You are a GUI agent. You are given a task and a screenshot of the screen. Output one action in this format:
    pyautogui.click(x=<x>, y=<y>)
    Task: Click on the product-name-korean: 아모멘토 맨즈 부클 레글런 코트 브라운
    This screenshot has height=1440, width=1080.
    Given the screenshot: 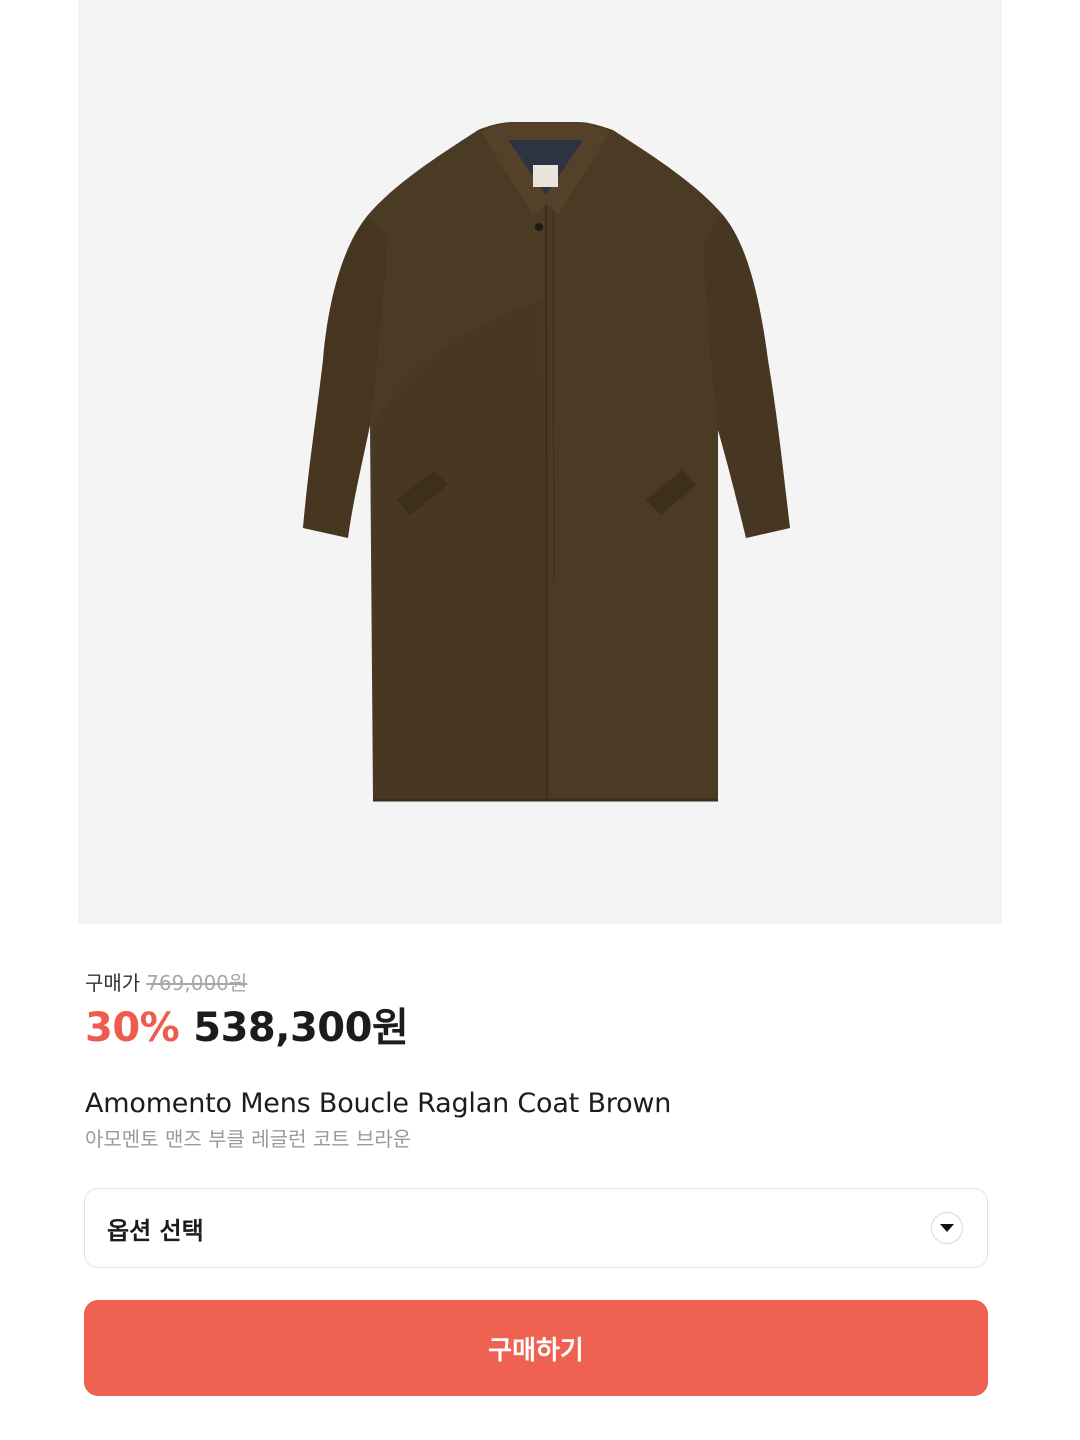 What is the action you would take?
    pyautogui.click(x=248, y=1139)
    